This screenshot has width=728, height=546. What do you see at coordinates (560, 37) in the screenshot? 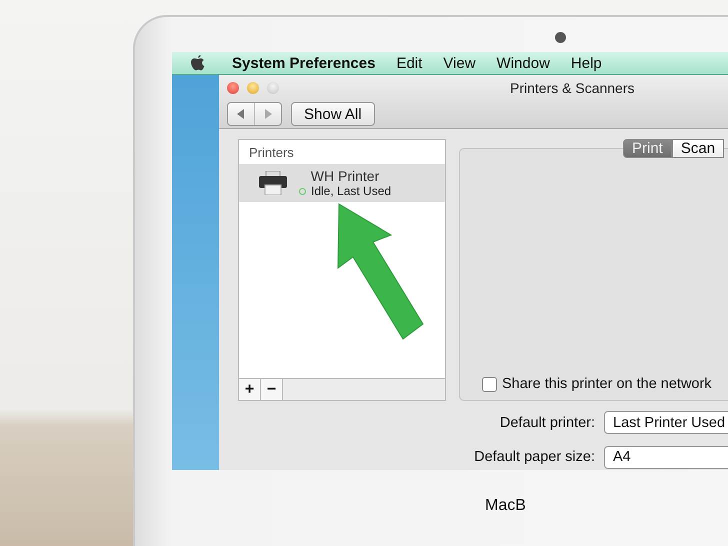
I see `camera-icon` at bounding box center [560, 37].